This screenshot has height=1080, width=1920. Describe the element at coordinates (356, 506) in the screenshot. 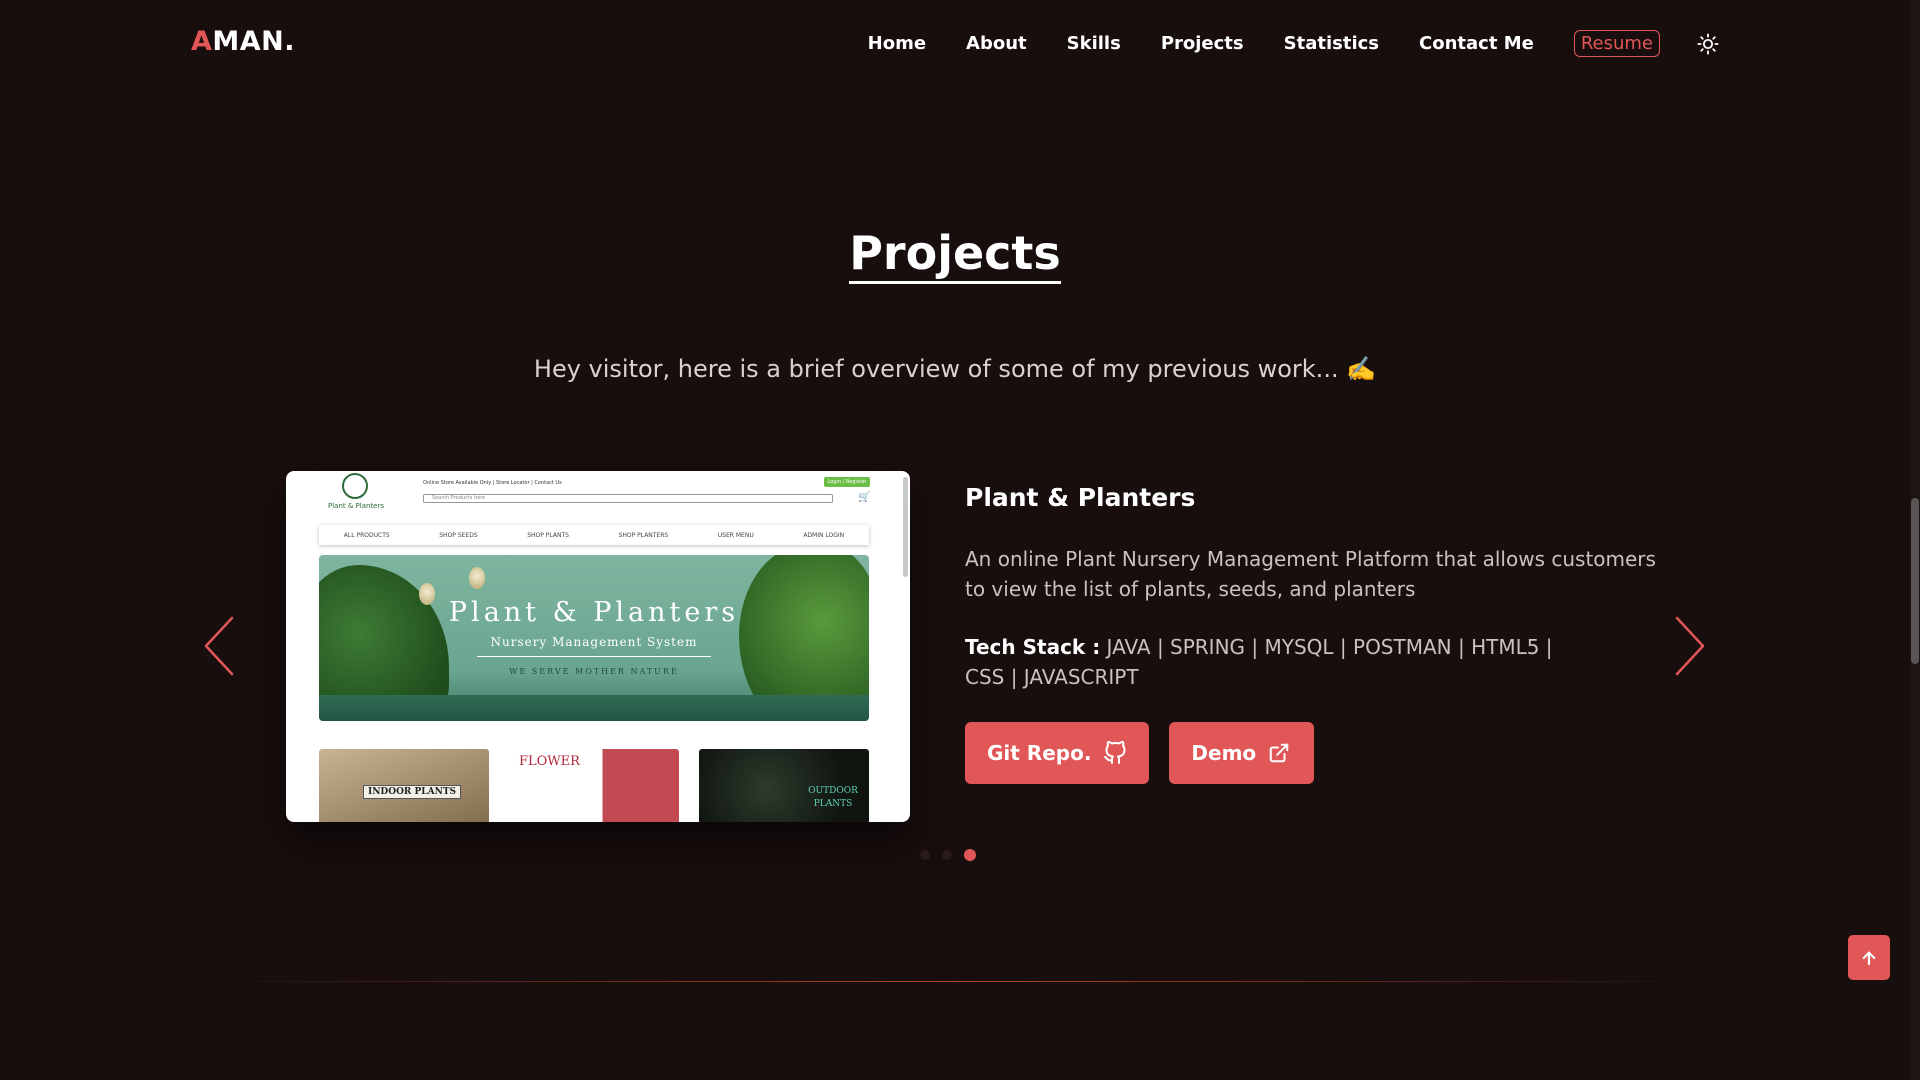

I see `screenshot-logo-text: Plant & Planters` at that location.